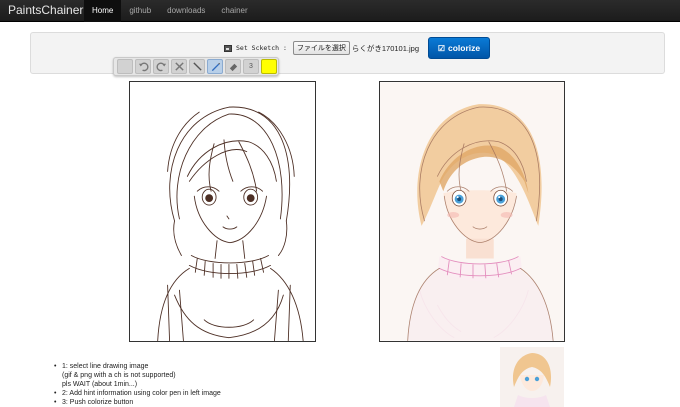 Image resolution: width=680 pixels, height=407 pixels. What do you see at coordinates (140, 11) in the screenshot?
I see `nav-item-github: github` at bounding box center [140, 11].